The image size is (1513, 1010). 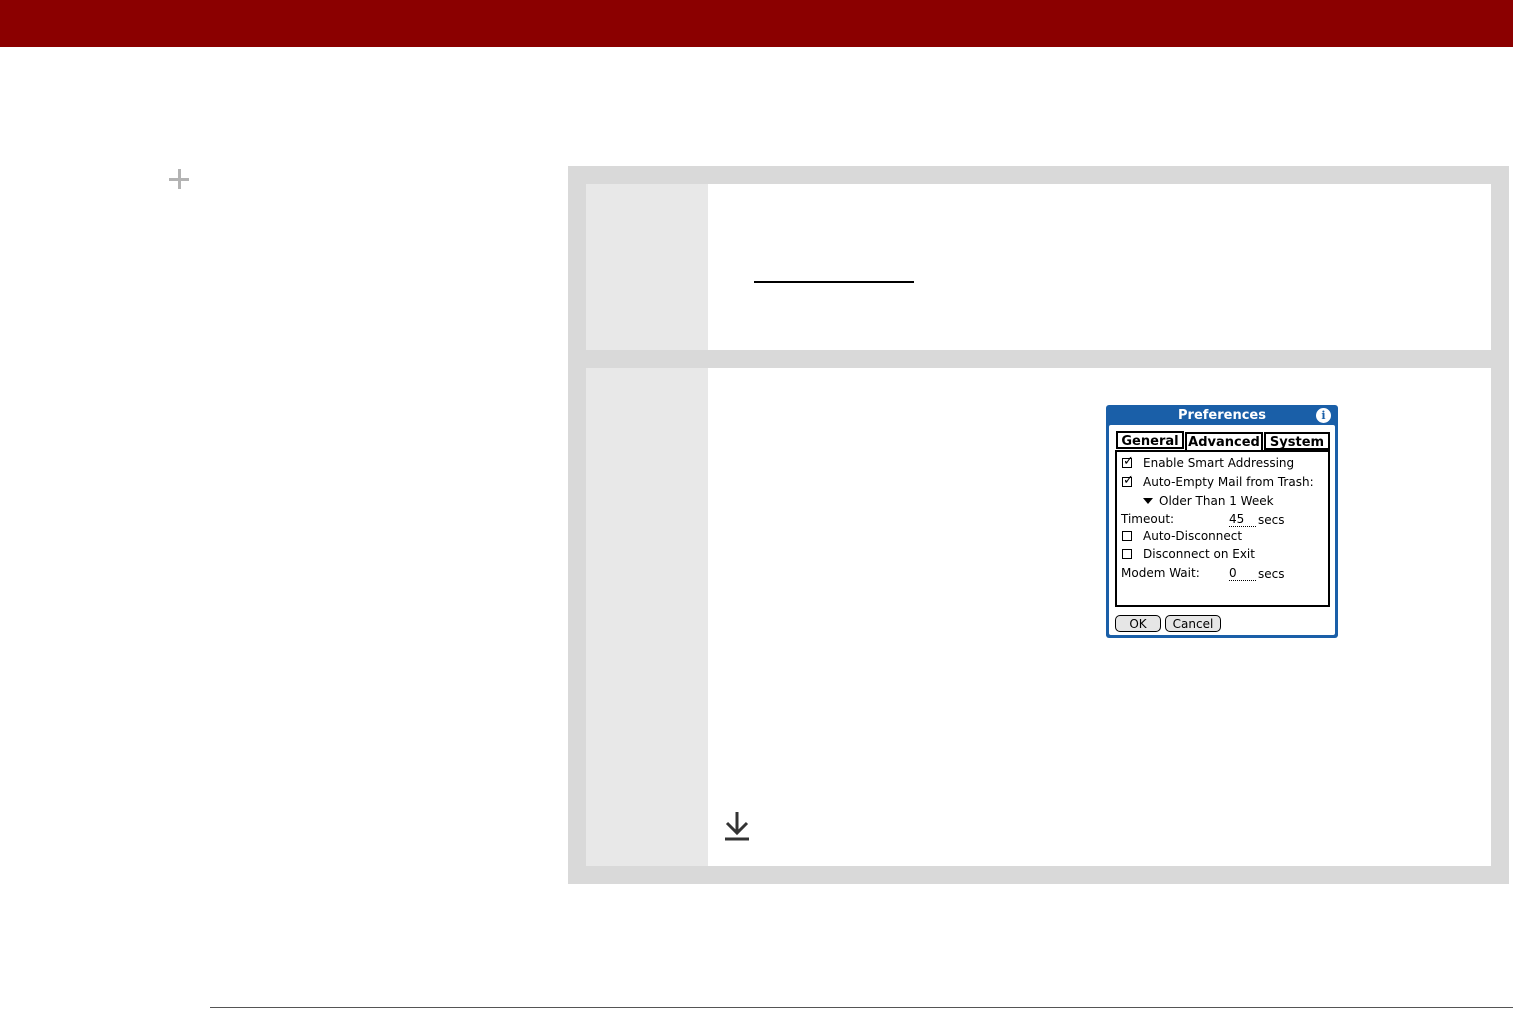 I want to click on modem-wait-field: 0, so click(x=1242, y=573).